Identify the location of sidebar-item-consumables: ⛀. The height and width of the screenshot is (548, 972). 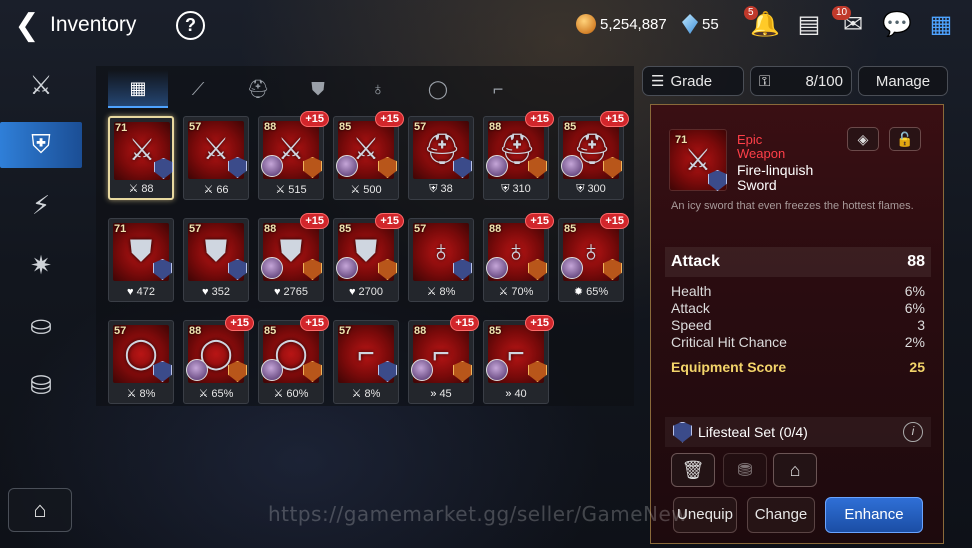
(41, 325).